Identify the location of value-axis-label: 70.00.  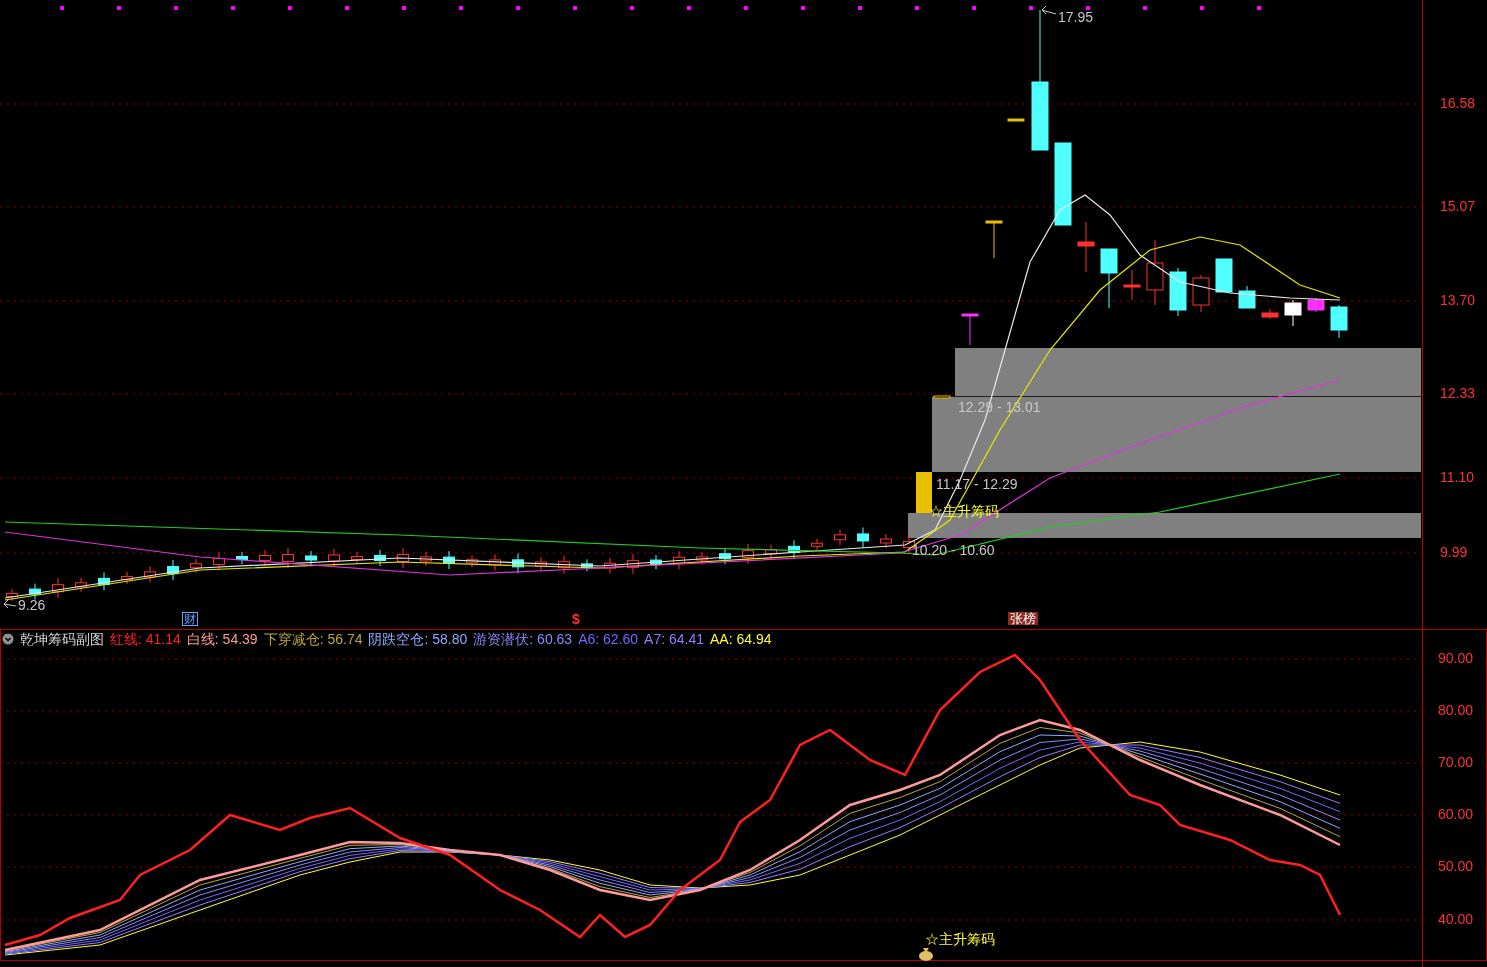
(1456, 762).